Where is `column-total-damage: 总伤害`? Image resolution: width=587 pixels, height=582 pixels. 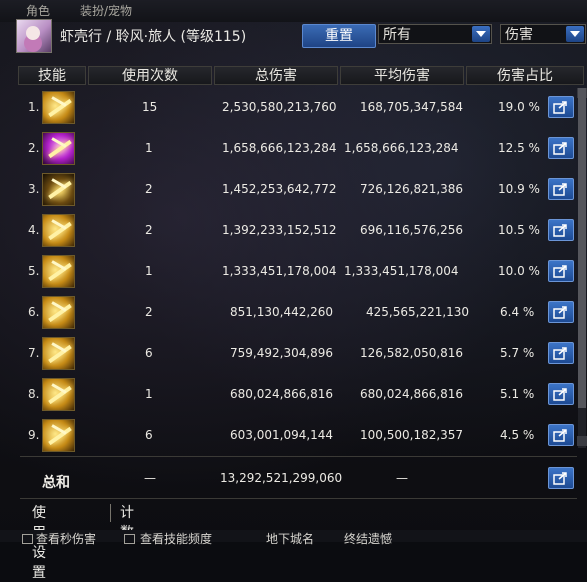 column-total-damage: 总伤害 is located at coordinates (276, 75).